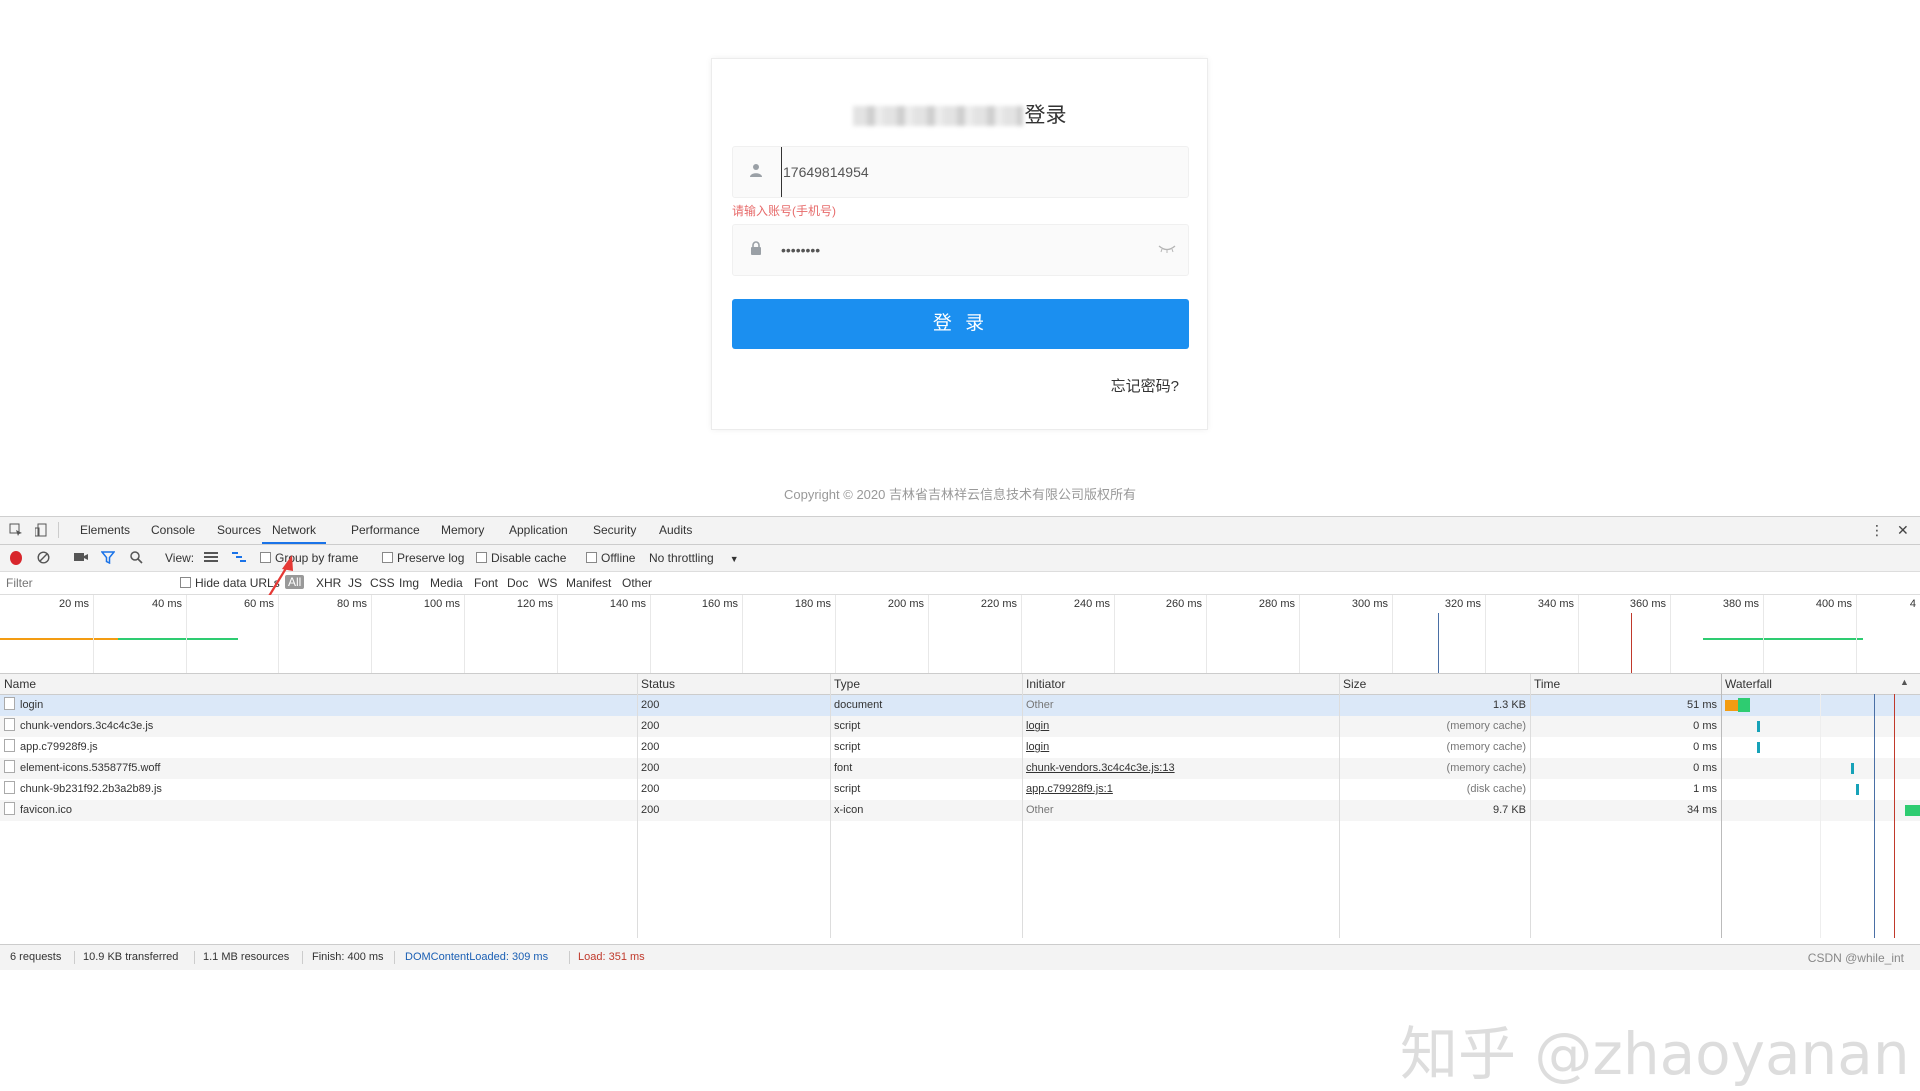 The height and width of the screenshot is (1091, 1920). I want to click on tab-security: Security, so click(614, 530).